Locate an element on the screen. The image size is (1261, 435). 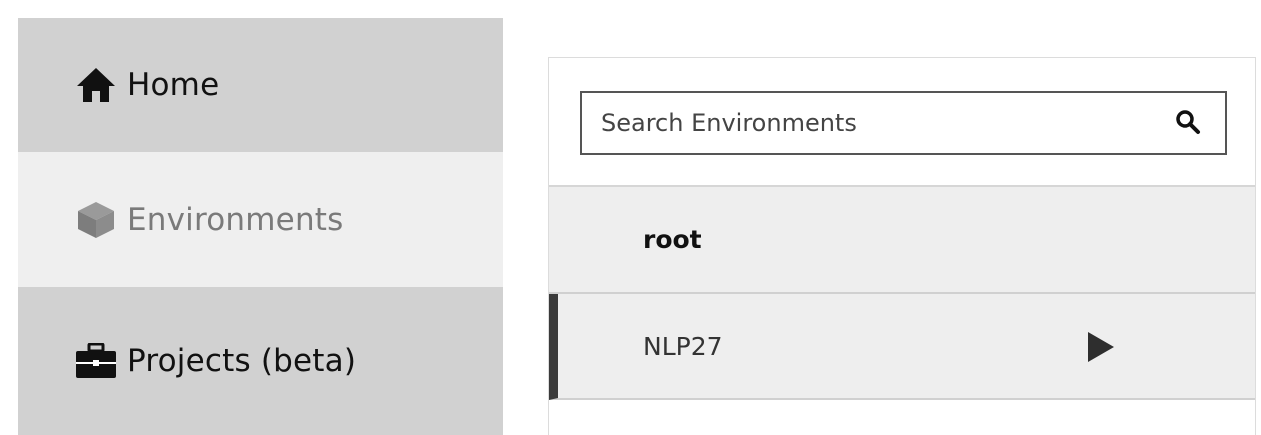
search-icon is located at coordinates (1188, 122).